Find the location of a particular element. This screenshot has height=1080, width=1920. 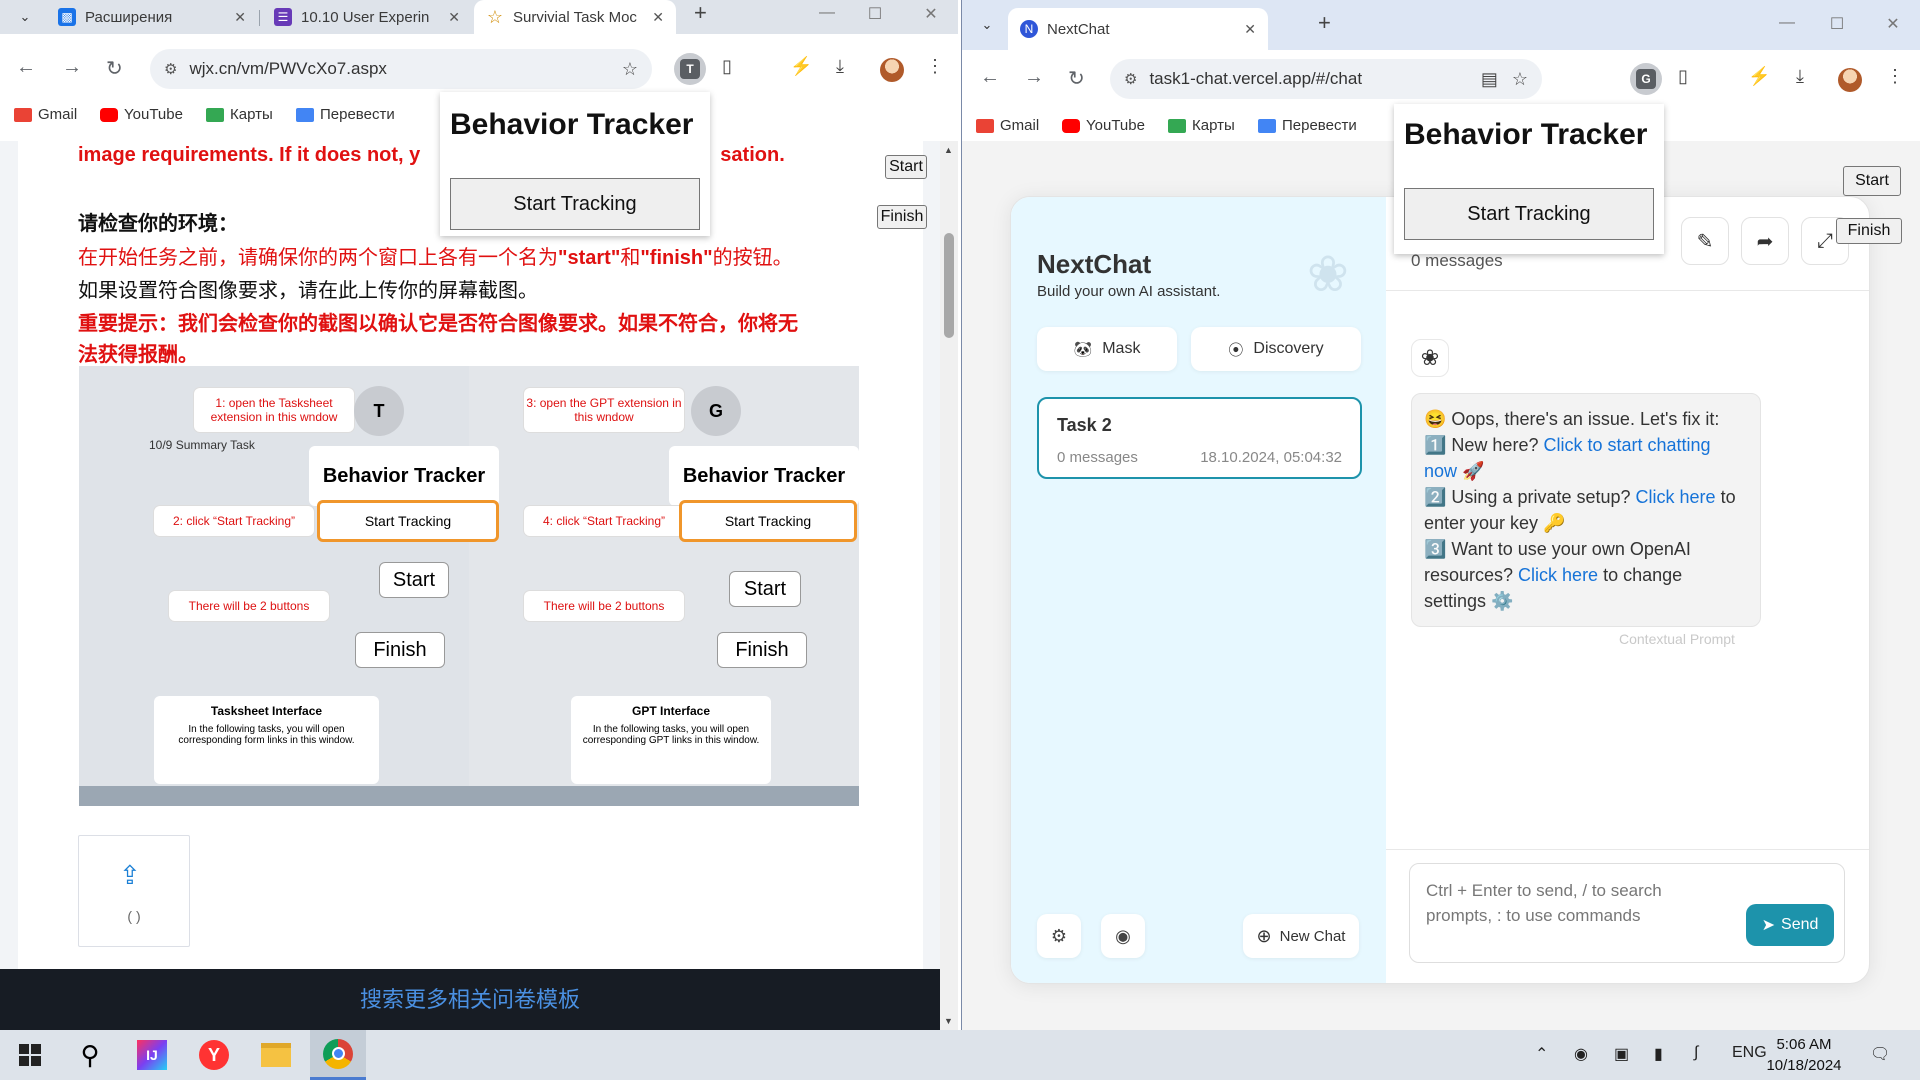

install-app-icon: ▤ is located at coordinates (1489, 79).